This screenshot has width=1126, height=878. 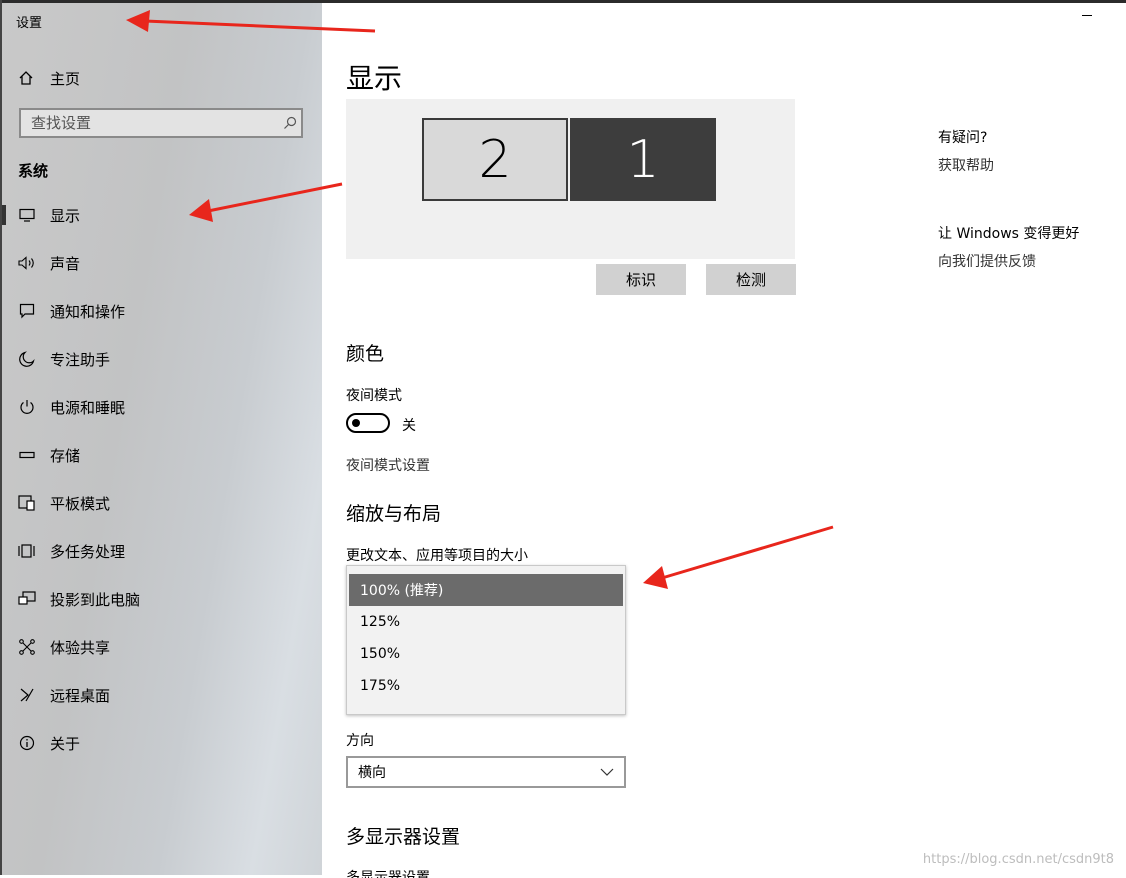 I want to click on toggle-knob, so click(x=356, y=423).